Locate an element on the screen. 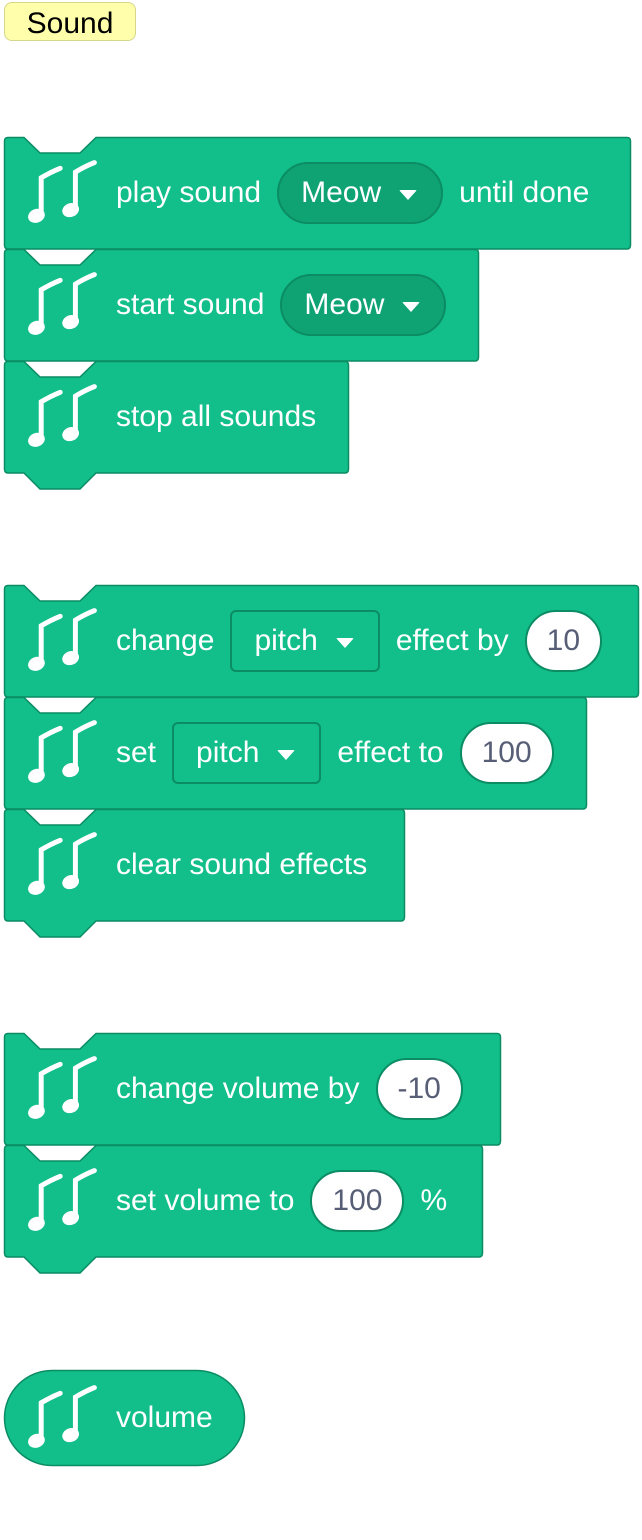 Image resolution: width=642 pixels, height=1540 pixels. block-label: volume is located at coordinates (164, 1417).